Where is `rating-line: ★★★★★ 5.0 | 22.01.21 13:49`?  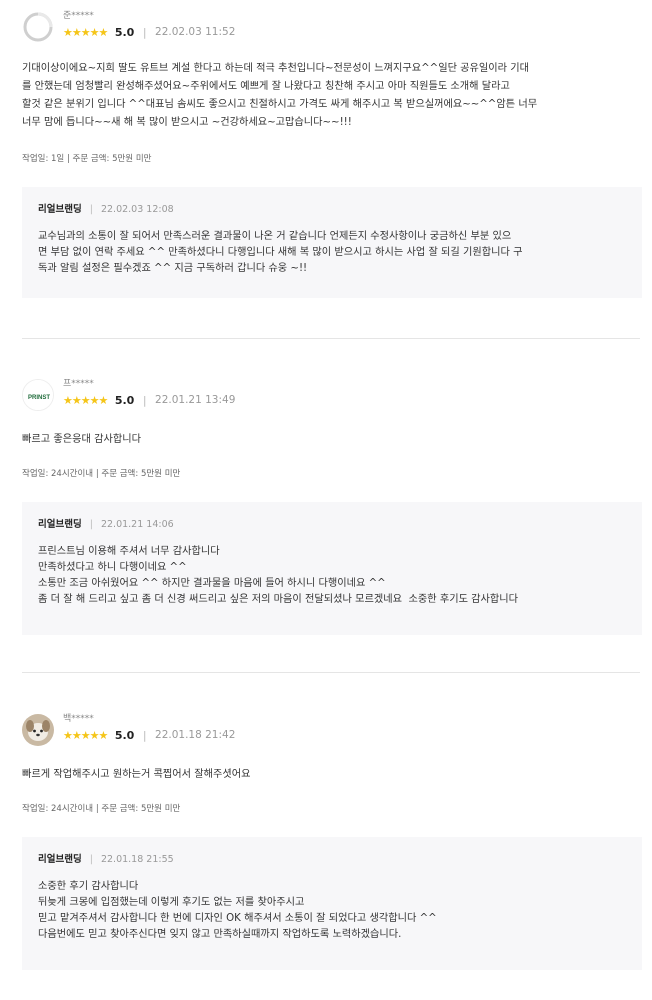 rating-line: ★★★★★ 5.0 | 22.01.21 13:49 is located at coordinates (149, 400).